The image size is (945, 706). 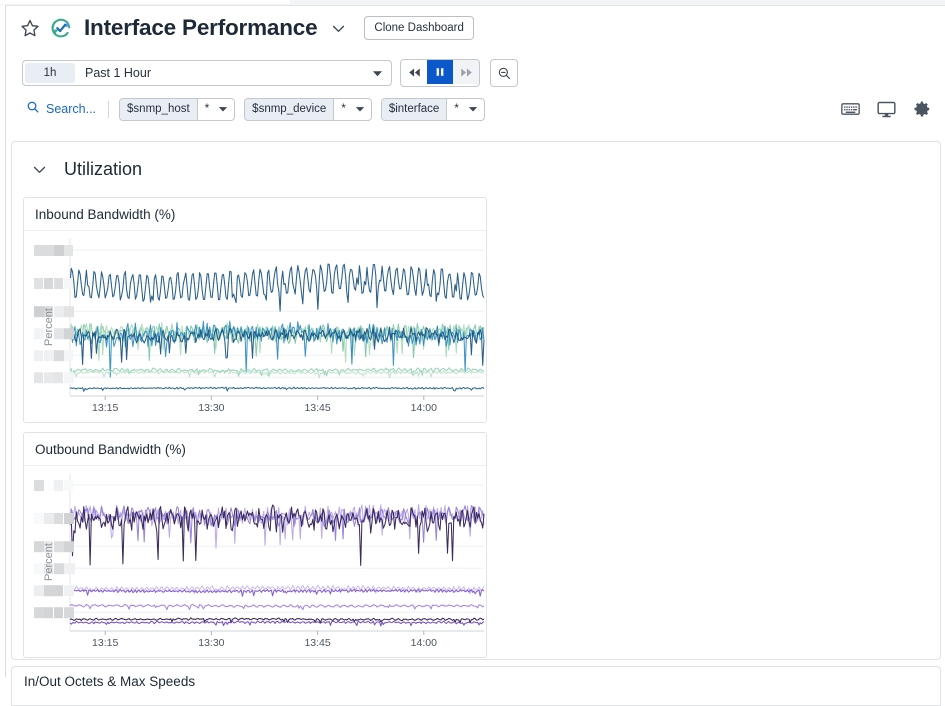 I want to click on variable-name: $snmp_host, so click(x=158, y=109).